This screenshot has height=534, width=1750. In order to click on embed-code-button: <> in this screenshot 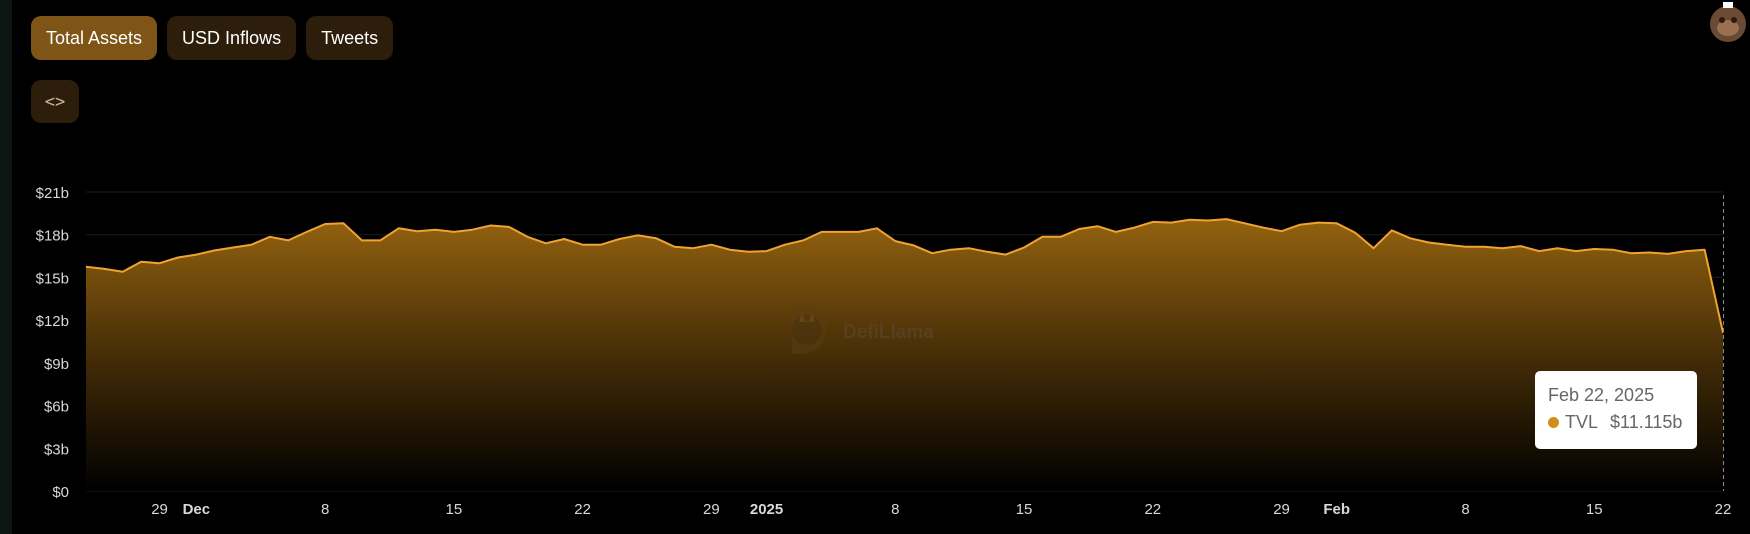, I will do `click(55, 101)`.